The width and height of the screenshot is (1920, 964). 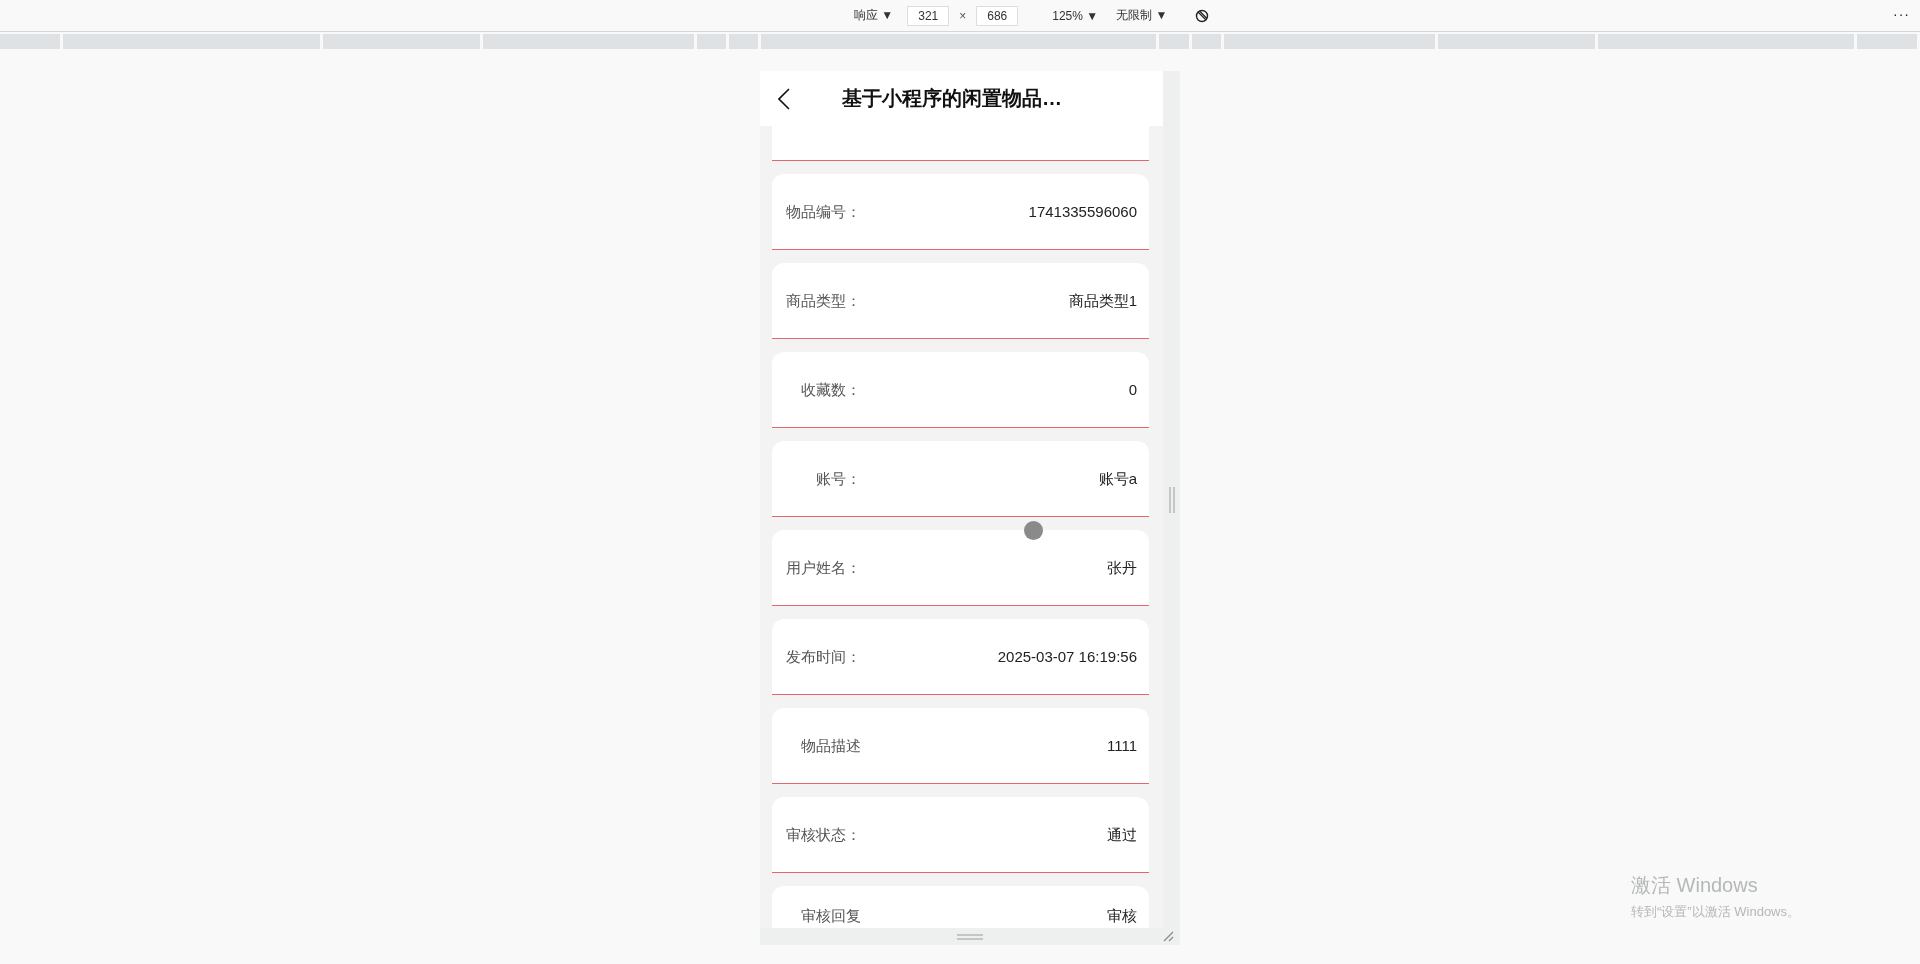 What do you see at coordinates (963, 15) in the screenshot?
I see `times-sign: ×` at bounding box center [963, 15].